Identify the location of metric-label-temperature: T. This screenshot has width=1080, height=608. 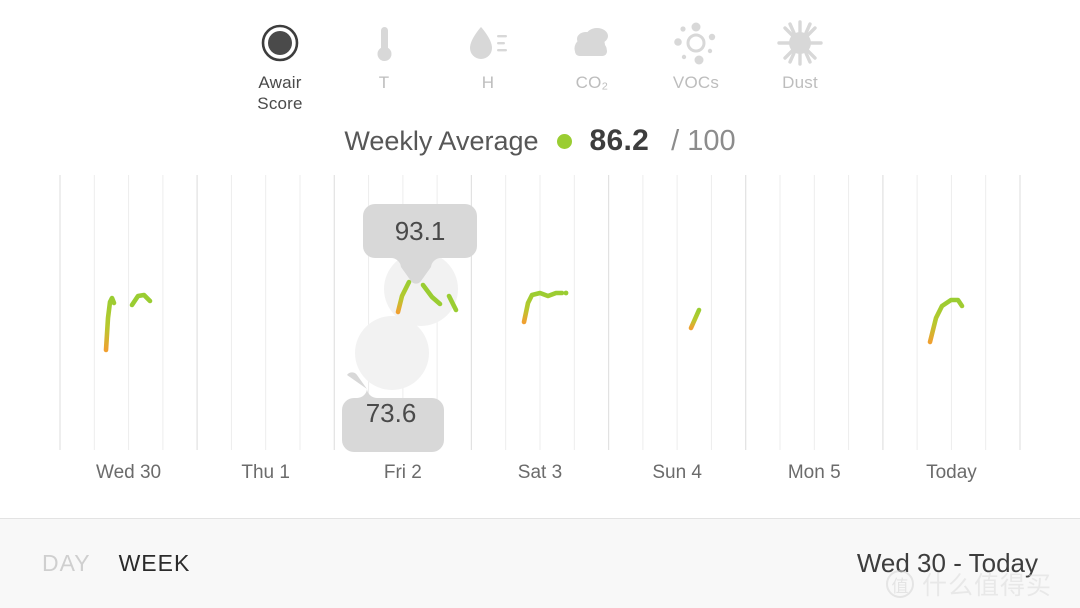
(384, 82).